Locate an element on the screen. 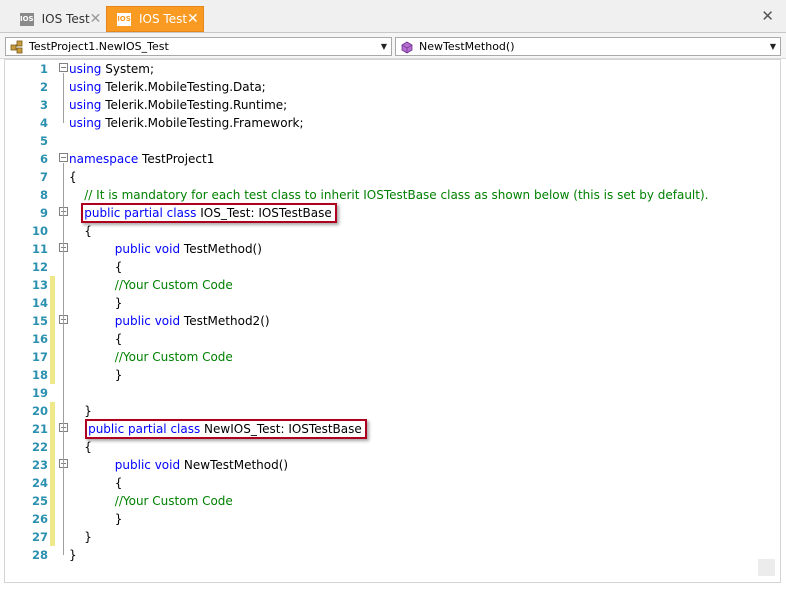 This screenshot has height=589, width=786. code-text: using Telerik.MobileTesting.Runtime; is located at coordinates (178, 105).